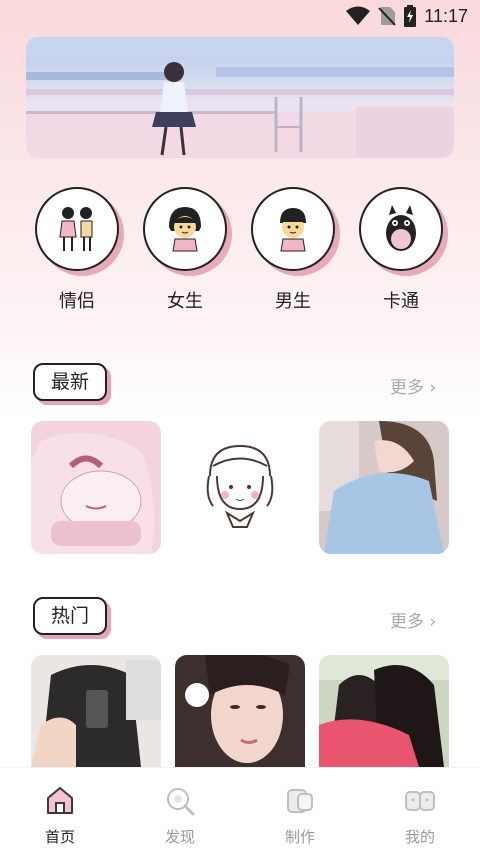 The image size is (480, 854). What do you see at coordinates (410, 16) in the screenshot?
I see `battery-charging-icon` at bounding box center [410, 16].